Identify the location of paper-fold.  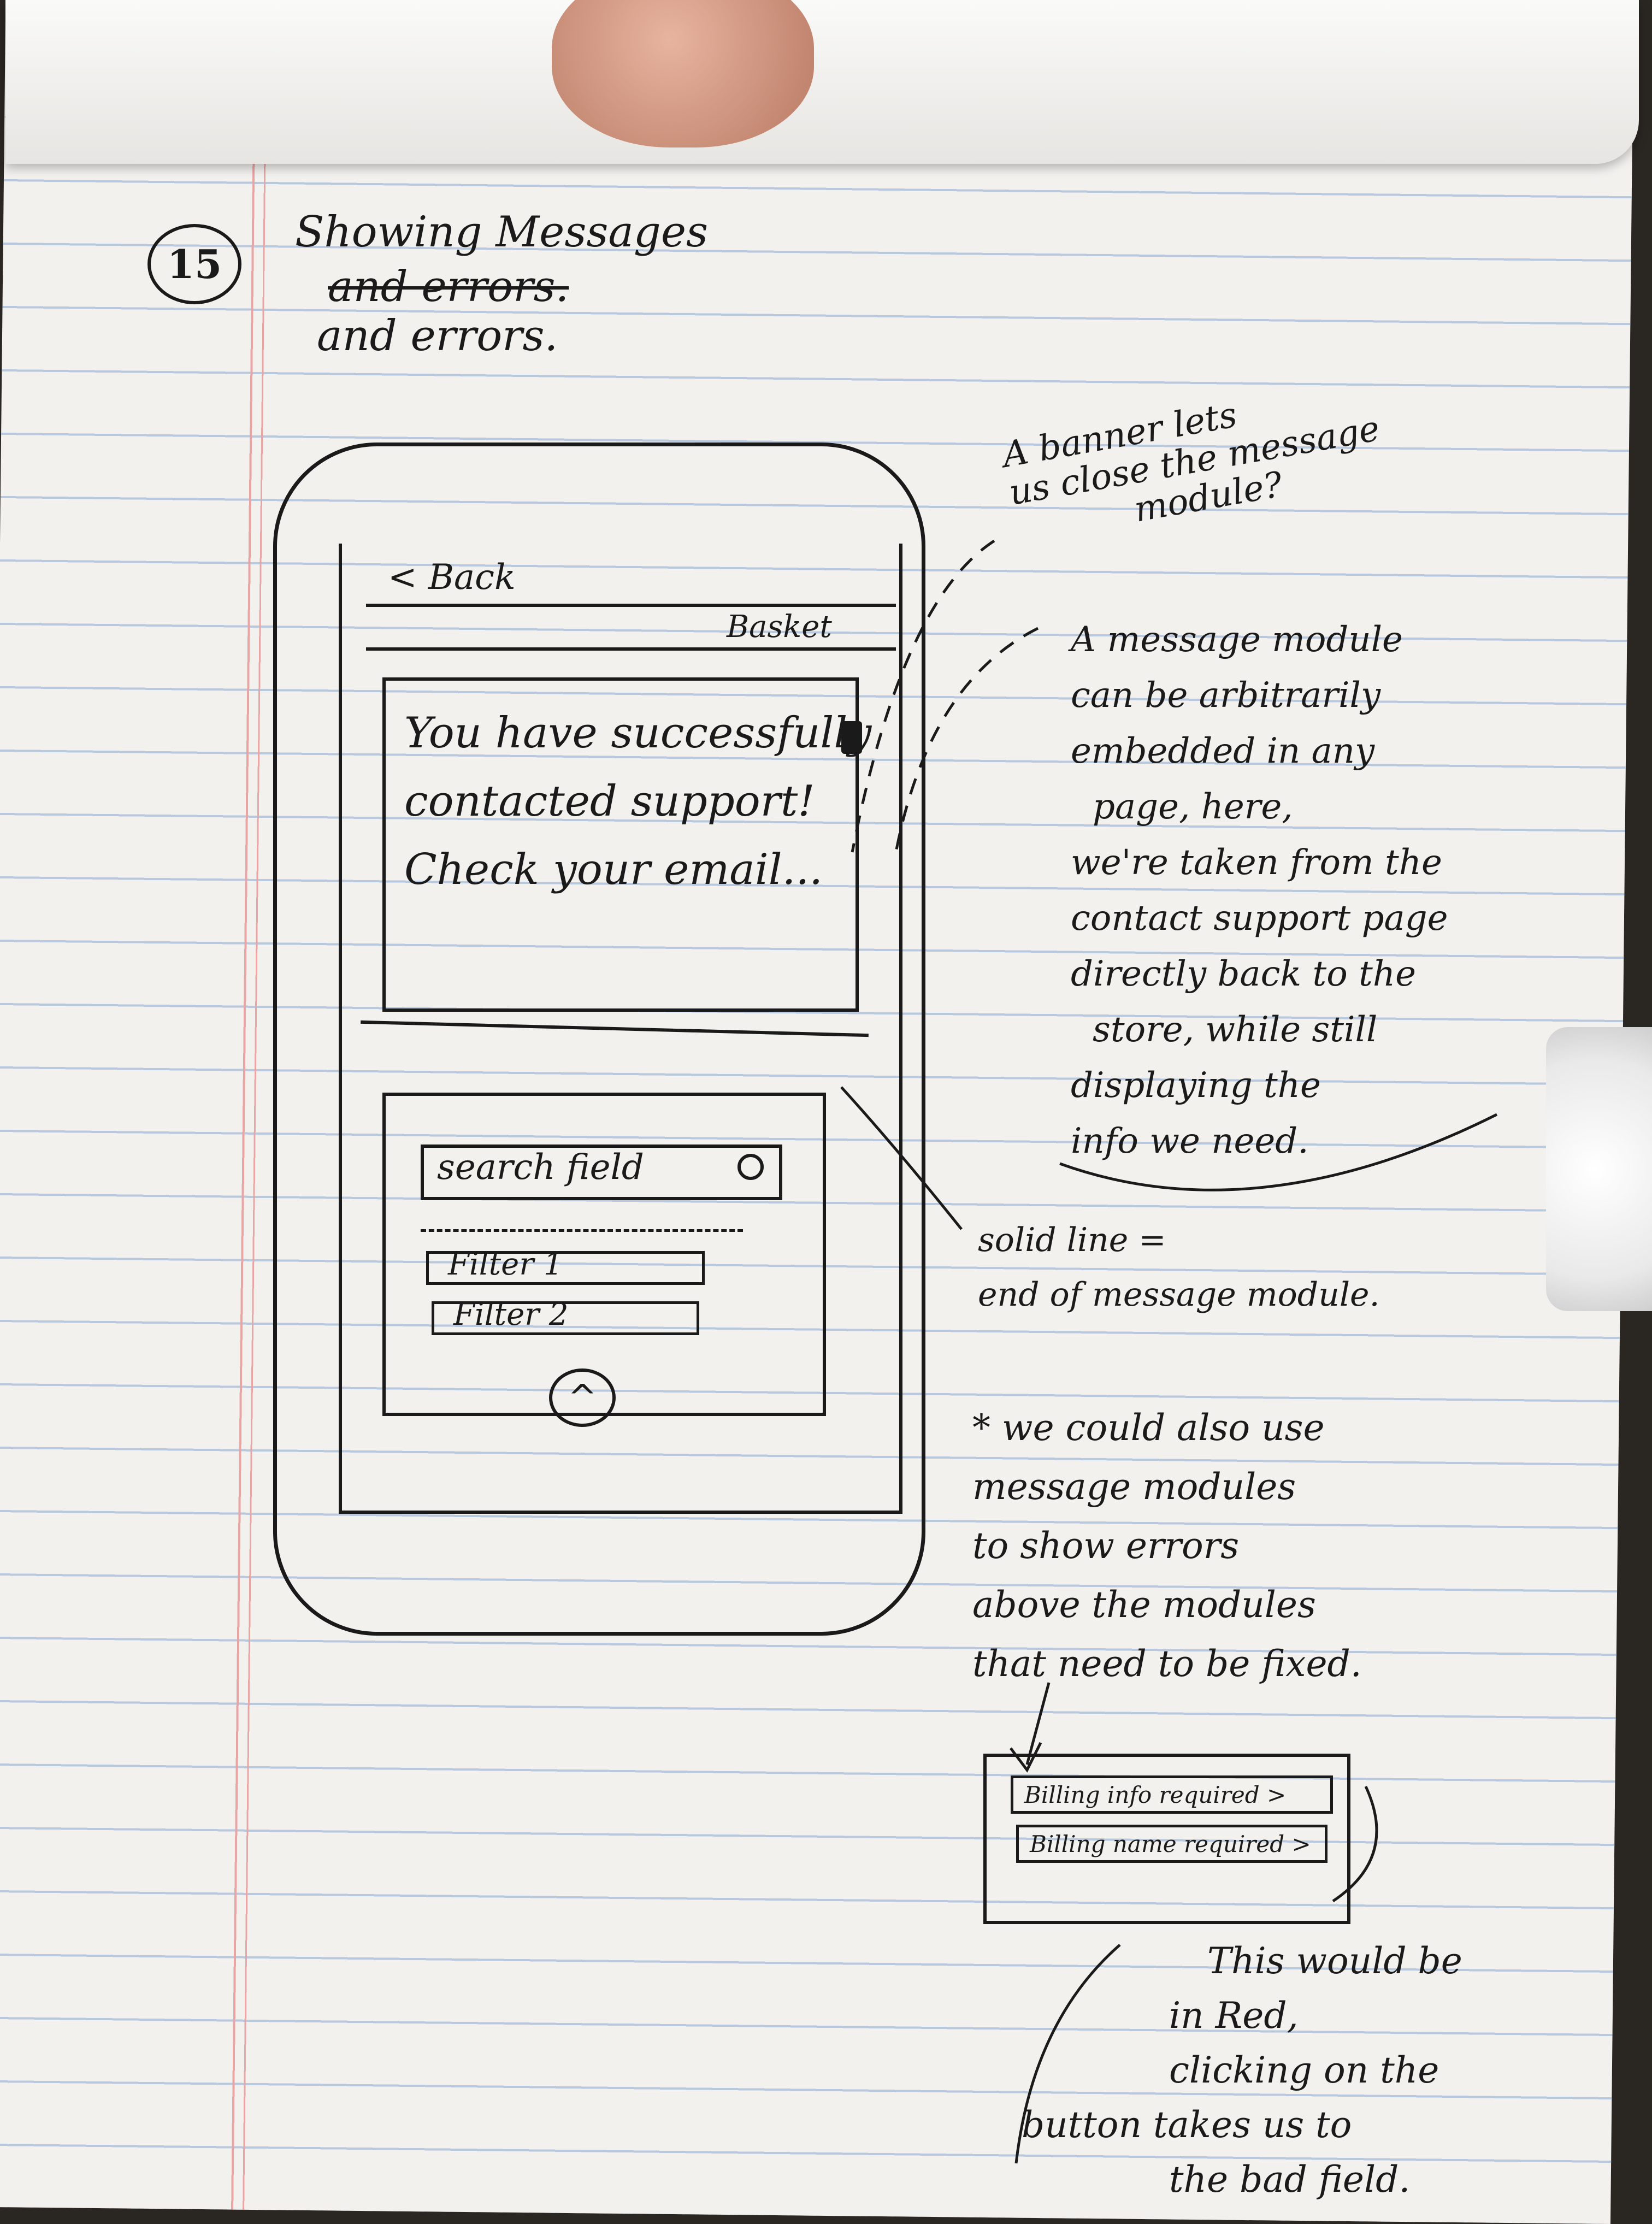
(822, 82).